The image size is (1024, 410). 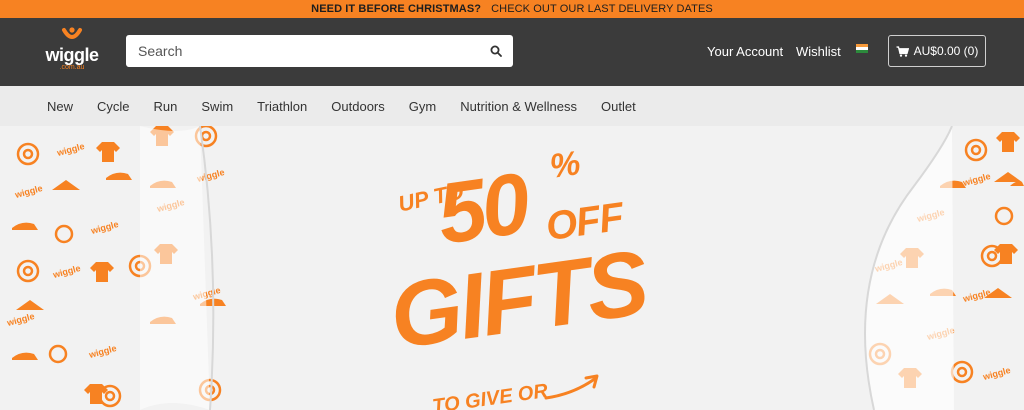 I want to click on wiggle-logo: wiggle .com.au, so click(x=72, y=52).